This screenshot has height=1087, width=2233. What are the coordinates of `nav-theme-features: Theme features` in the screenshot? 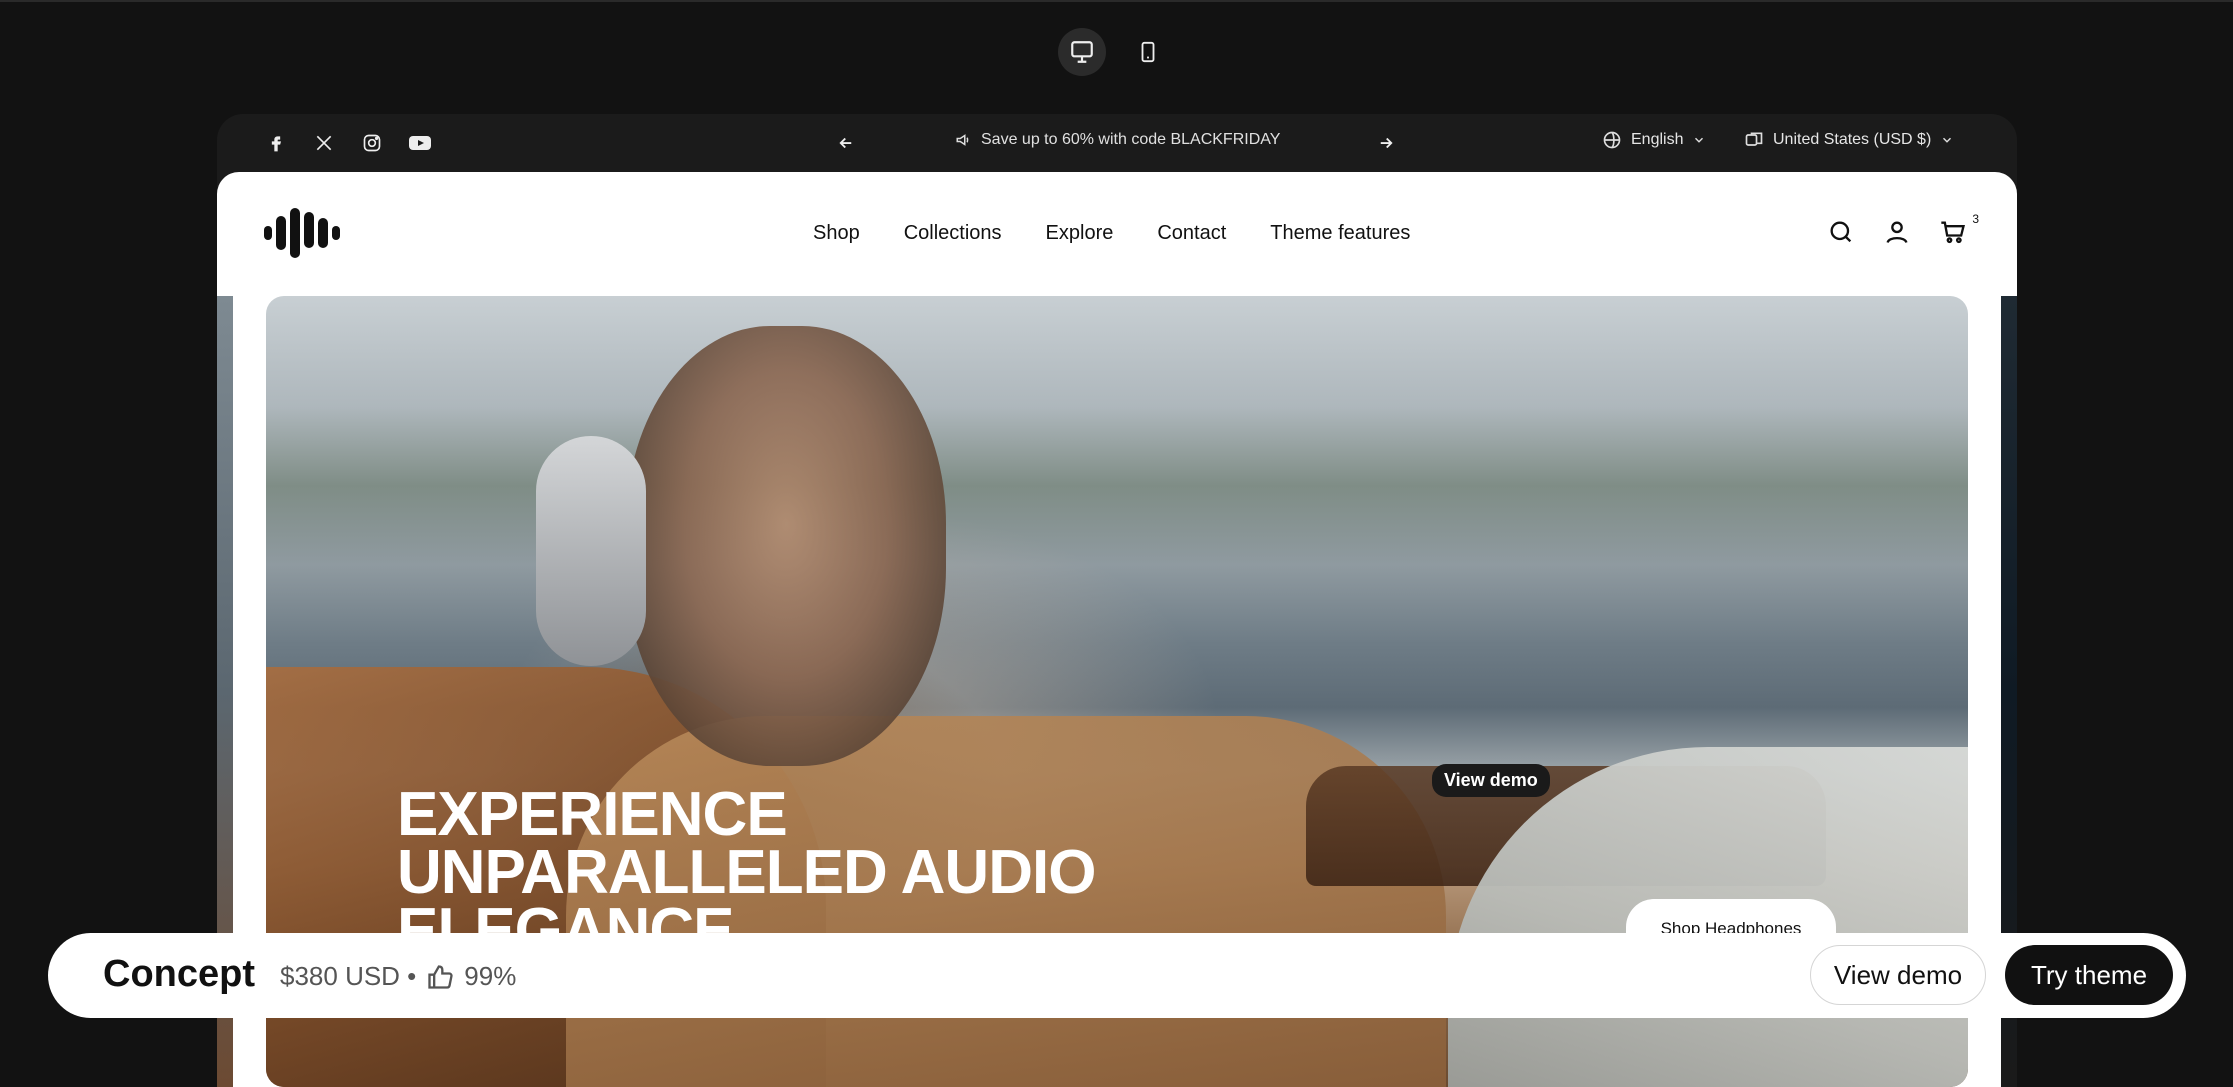 It's located at (1340, 233).